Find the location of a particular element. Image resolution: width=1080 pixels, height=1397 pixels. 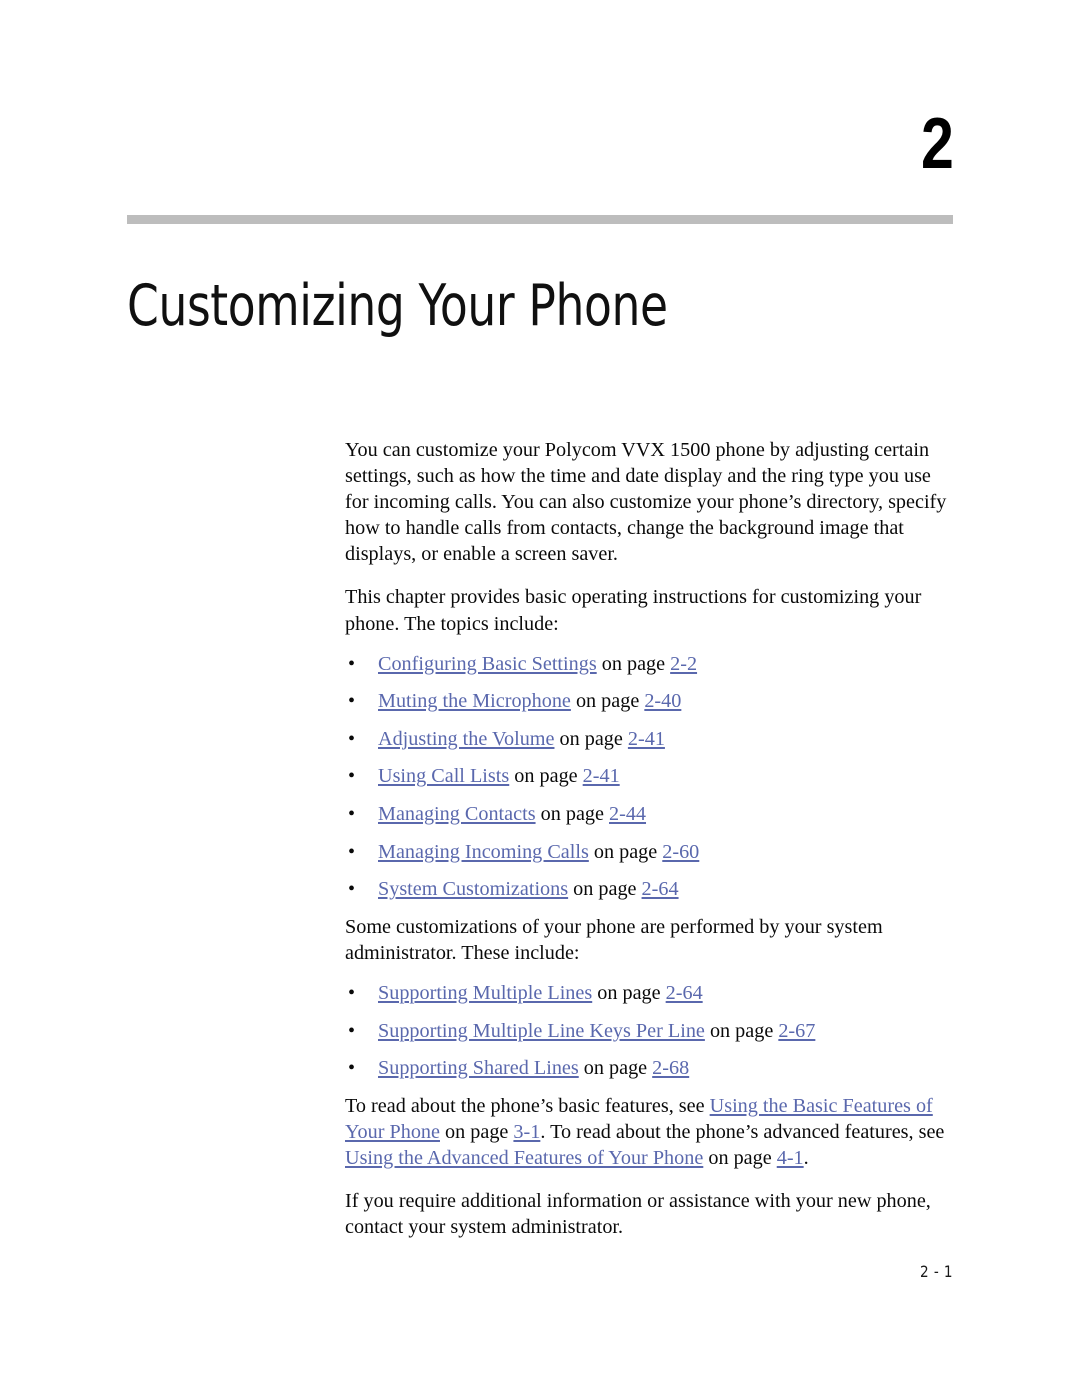

page-ref-link: 2-68 is located at coordinates (670, 1068).